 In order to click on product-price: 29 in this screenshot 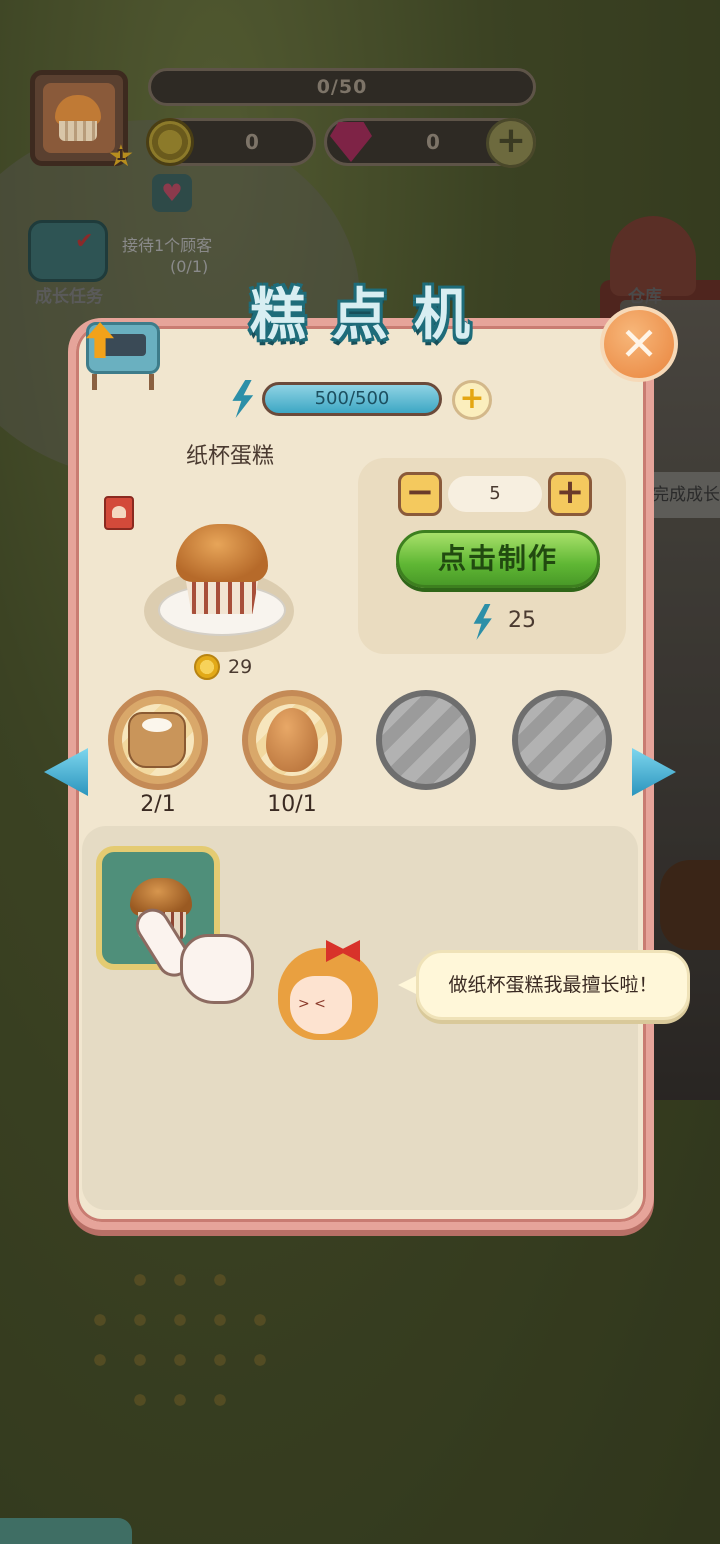, I will do `click(240, 667)`.